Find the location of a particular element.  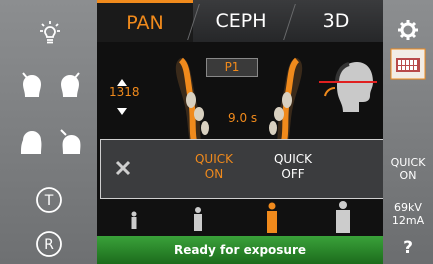

tab-3d: 3D is located at coordinates (336, 21).